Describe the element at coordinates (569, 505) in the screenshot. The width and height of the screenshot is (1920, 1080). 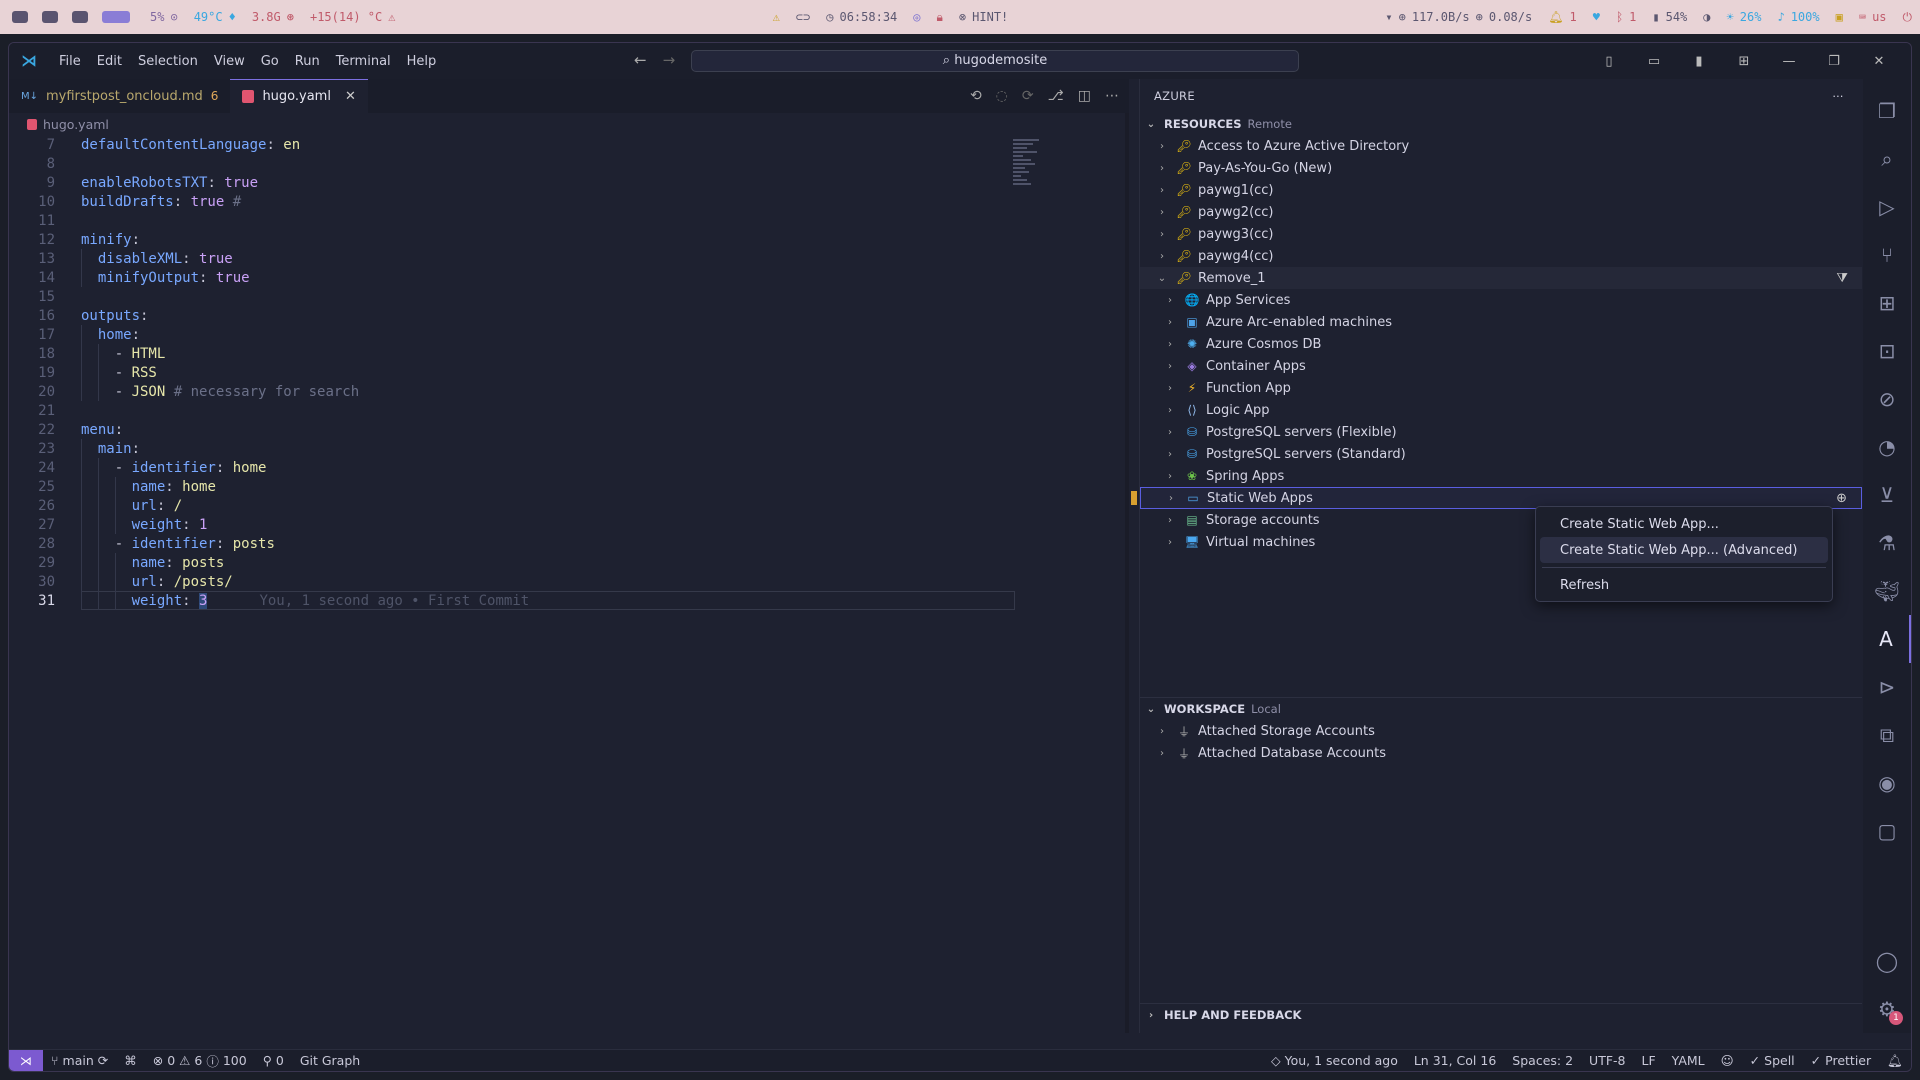
I see `code-line: 26 url: /` at that location.